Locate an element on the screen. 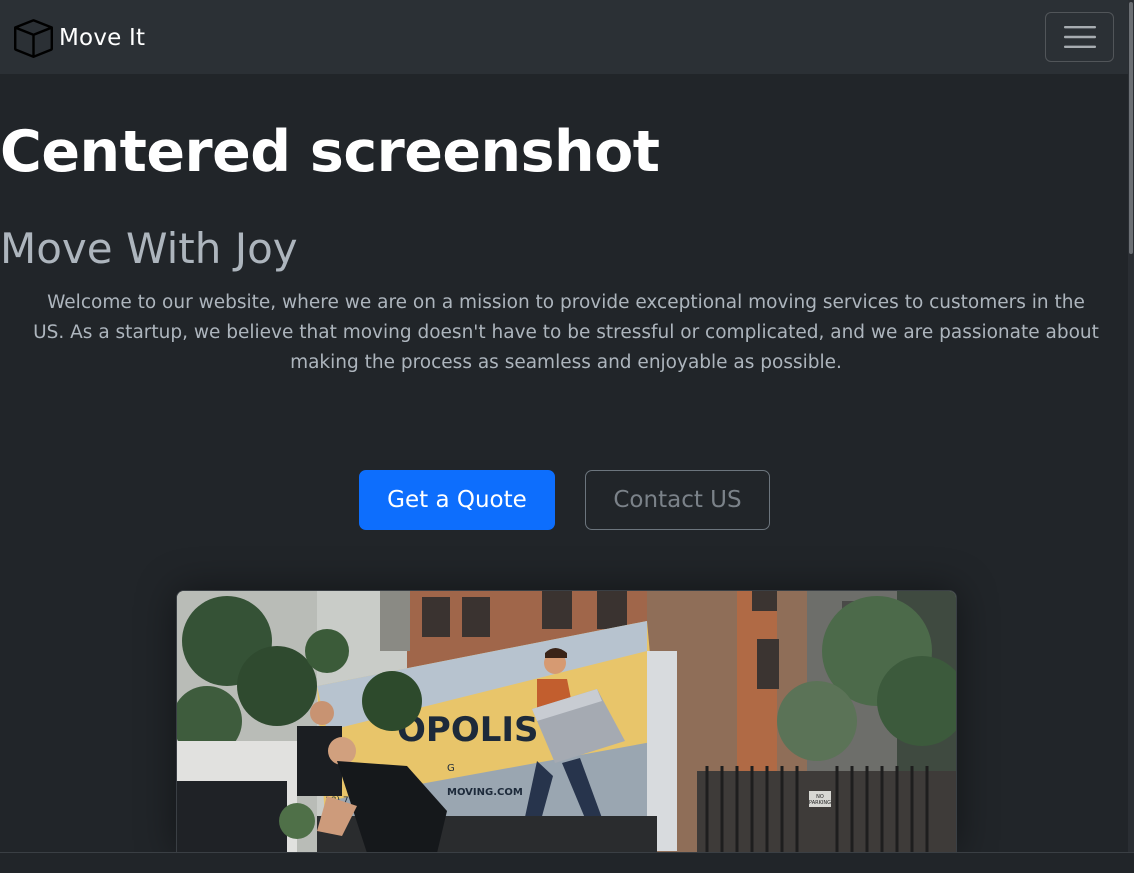  box-icon is located at coordinates (33, 38).